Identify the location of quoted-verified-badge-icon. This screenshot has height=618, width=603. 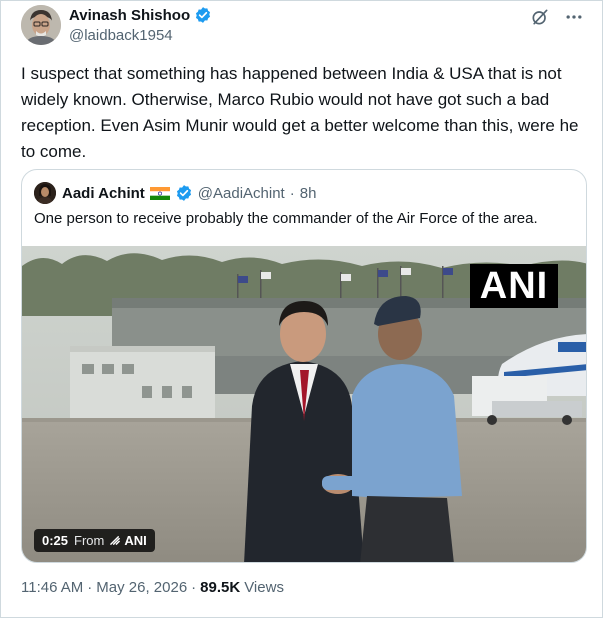
(184, 193).